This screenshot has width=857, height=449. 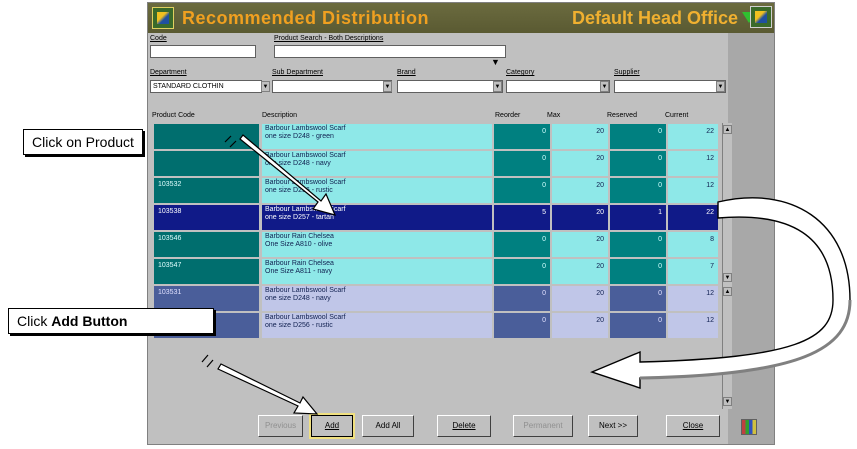 What do you see at coordinates (280, 175) in the screenshot?
I see `arrow-to-product-icon` at bounding box center [280, 175].